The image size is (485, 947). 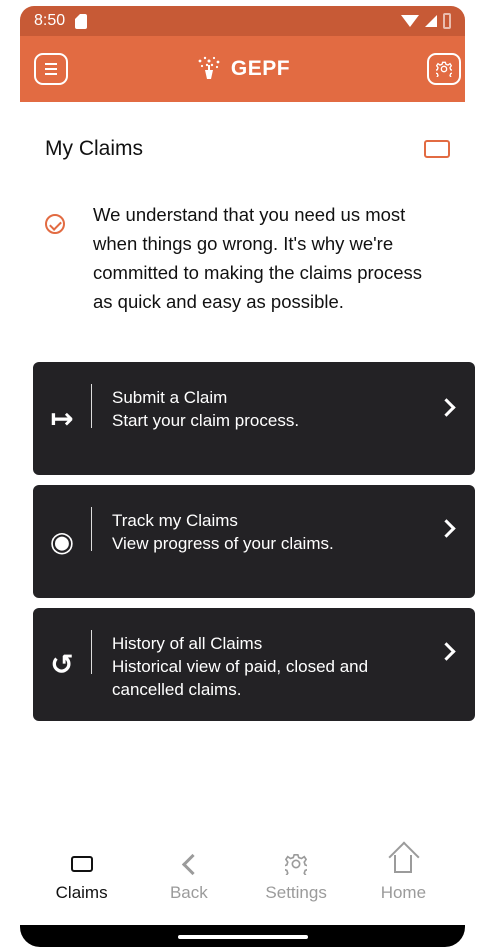 What do you see at coordinates (242, 877) in the screenshot?
I see `bottom-navigation: Claims Back Settings Home` at bounding box center [242, 877].